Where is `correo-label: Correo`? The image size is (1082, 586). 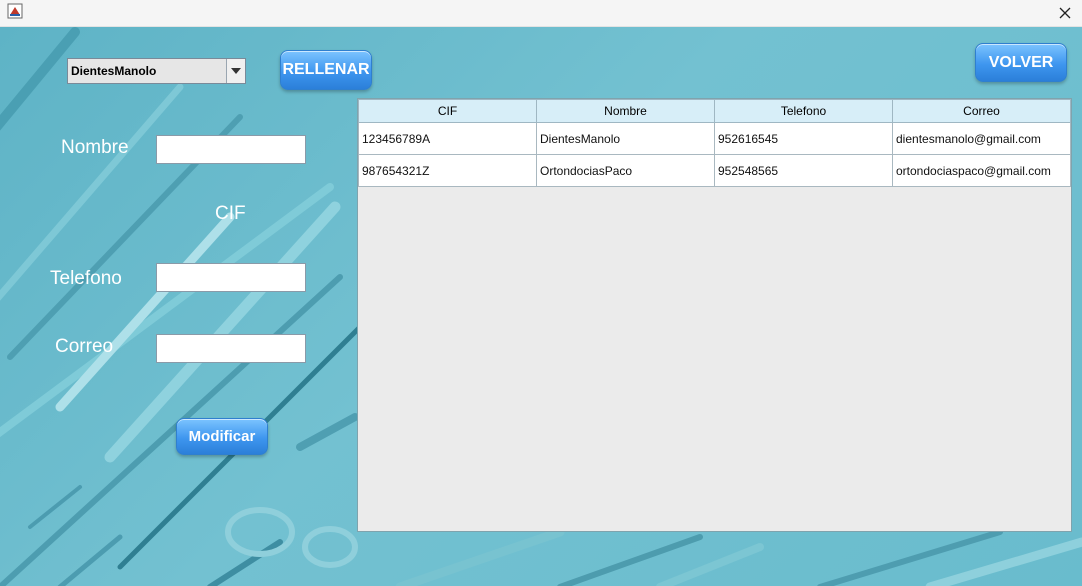
correo-label: Correo is located at coordinates (84, 346).